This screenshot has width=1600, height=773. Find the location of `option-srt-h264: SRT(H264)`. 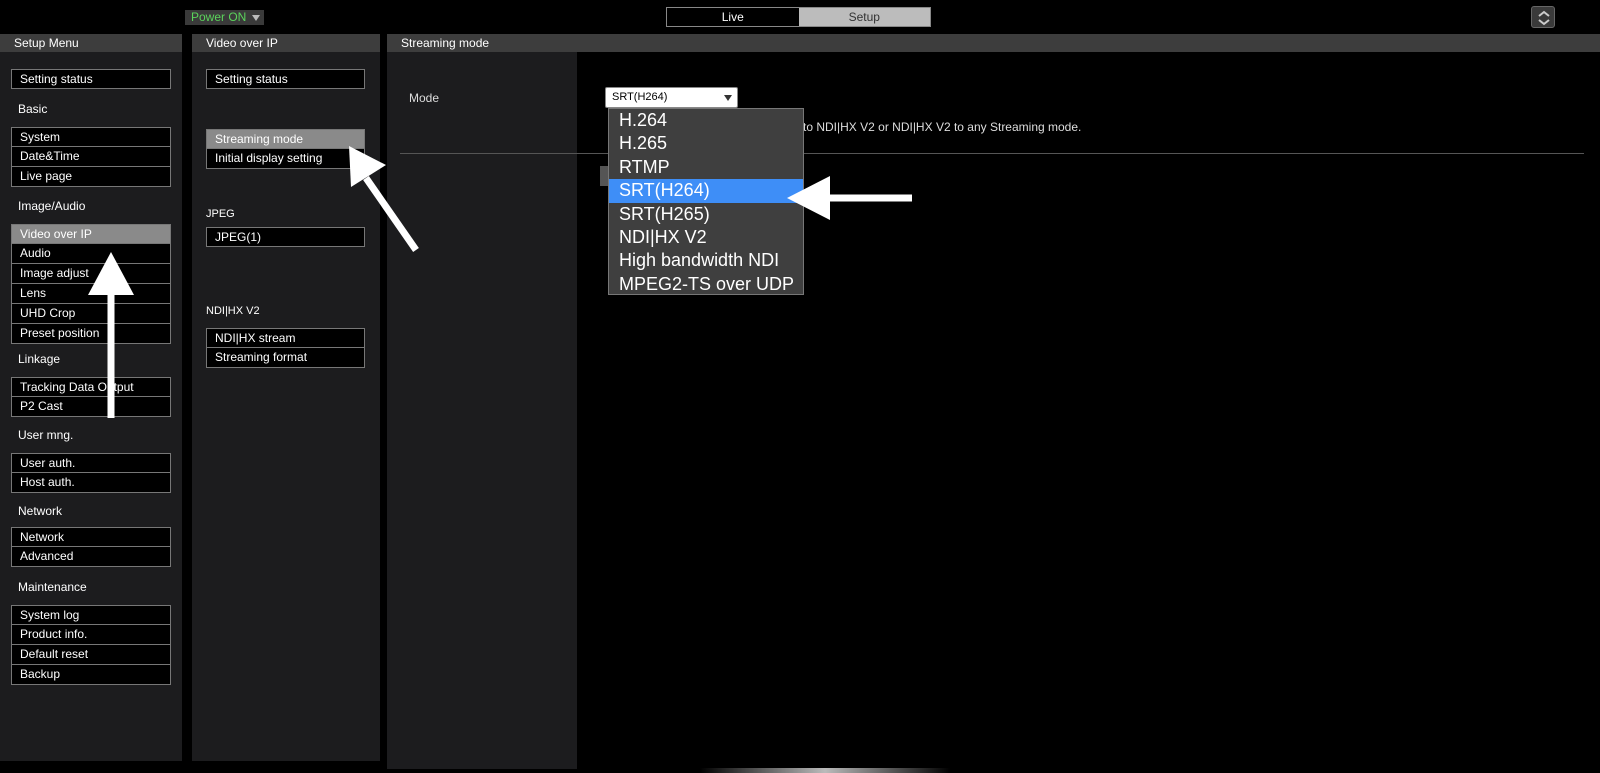

option-srt-h264: SRT(H264) is located at coordinates (706, 191).